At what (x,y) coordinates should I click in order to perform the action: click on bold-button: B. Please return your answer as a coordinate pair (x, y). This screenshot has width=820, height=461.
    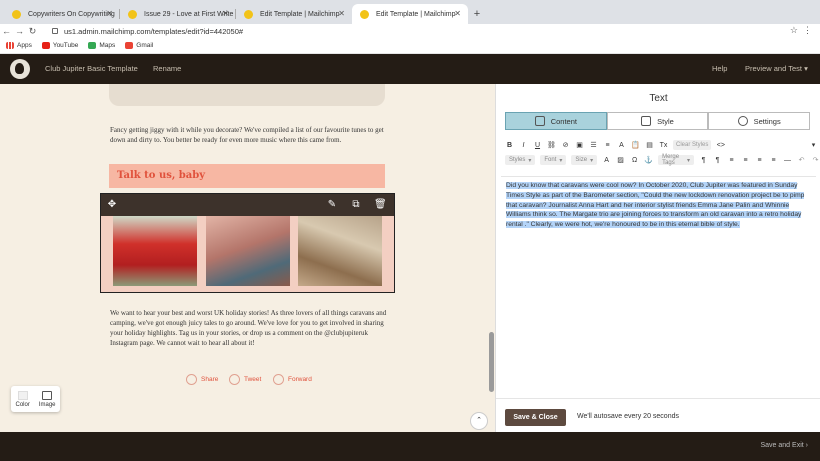
    Looking at the image, I should click on (509, 145).